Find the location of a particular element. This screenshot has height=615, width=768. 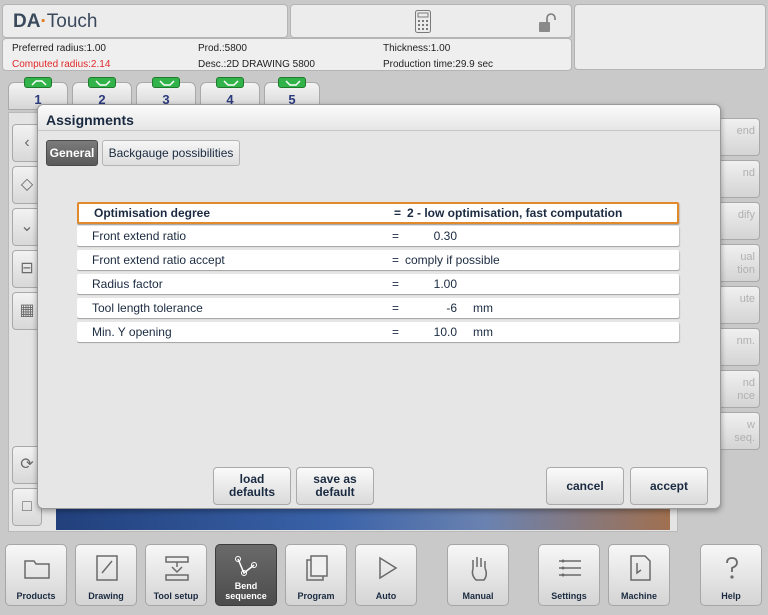

cancel-button: cancel is located at coordinates (585, 486).